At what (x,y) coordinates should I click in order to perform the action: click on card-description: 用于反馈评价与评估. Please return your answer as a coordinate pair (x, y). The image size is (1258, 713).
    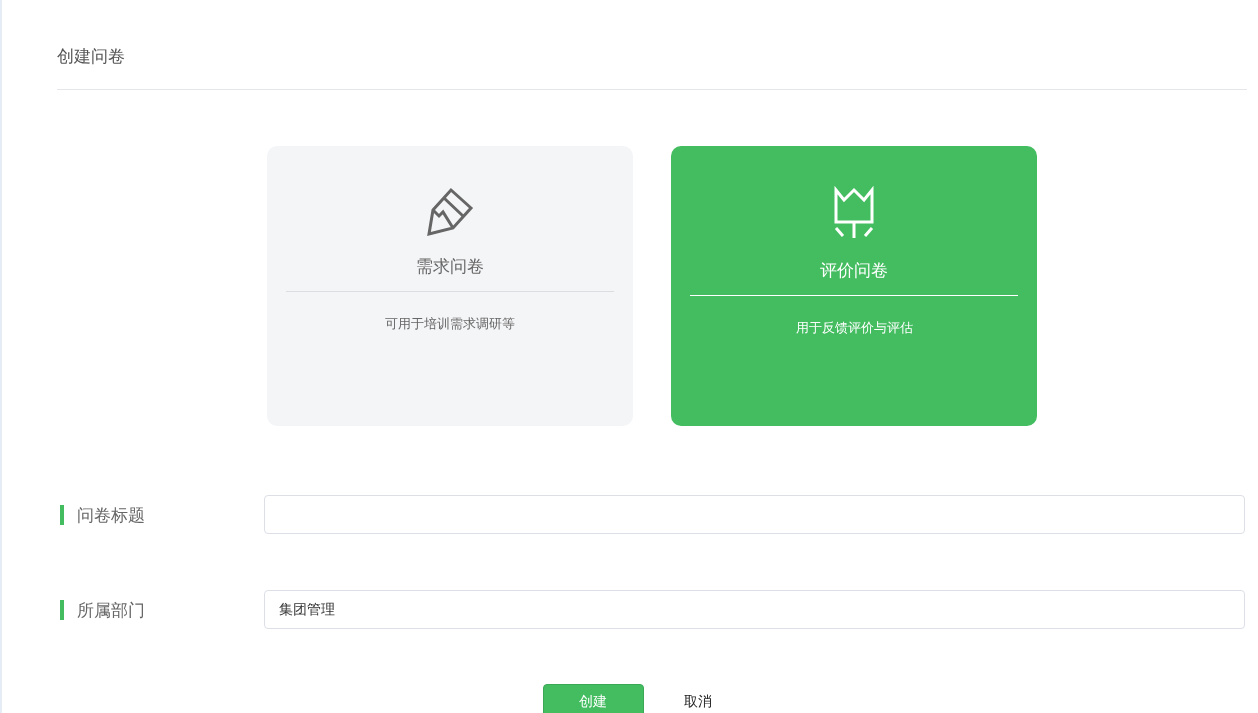
    Looking at the image, I should click on (854, 328).